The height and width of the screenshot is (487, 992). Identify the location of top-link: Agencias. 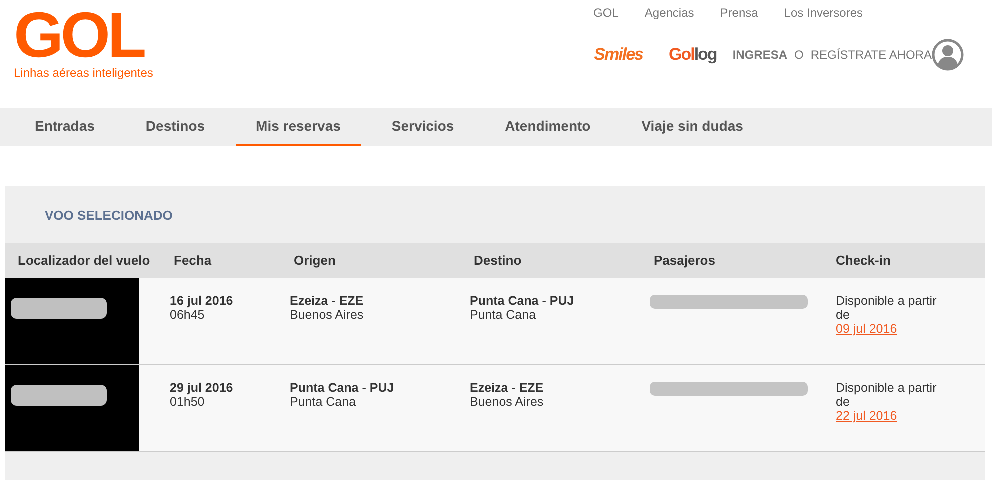
(669, 13).